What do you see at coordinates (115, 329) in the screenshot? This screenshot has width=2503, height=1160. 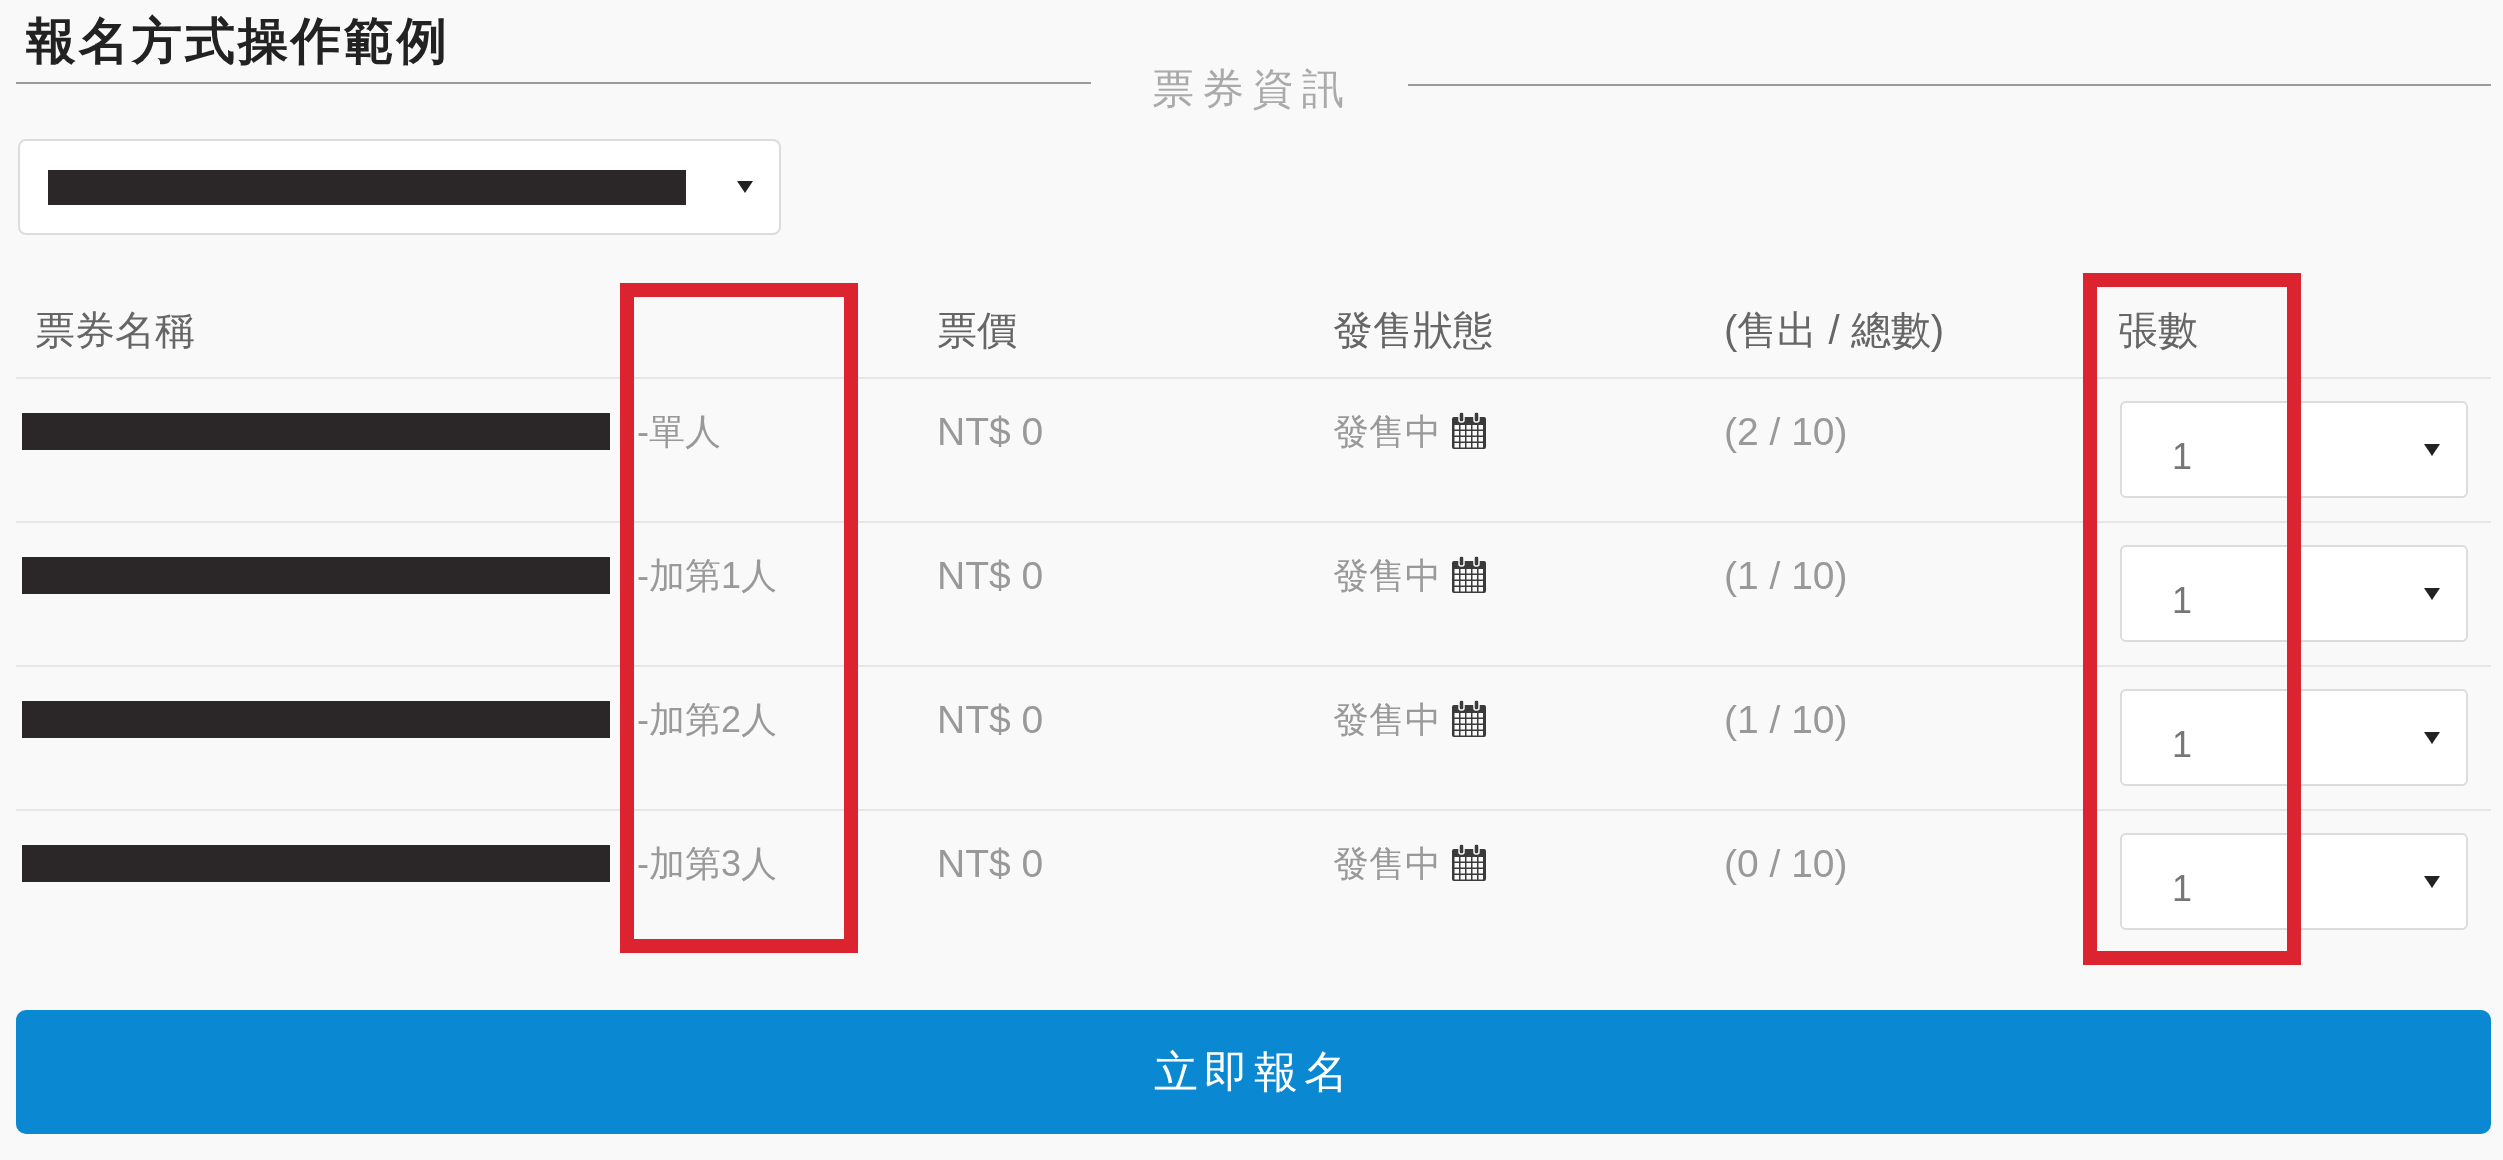 I see `column-header: 票券名稱` at bounding box center [115, 329].